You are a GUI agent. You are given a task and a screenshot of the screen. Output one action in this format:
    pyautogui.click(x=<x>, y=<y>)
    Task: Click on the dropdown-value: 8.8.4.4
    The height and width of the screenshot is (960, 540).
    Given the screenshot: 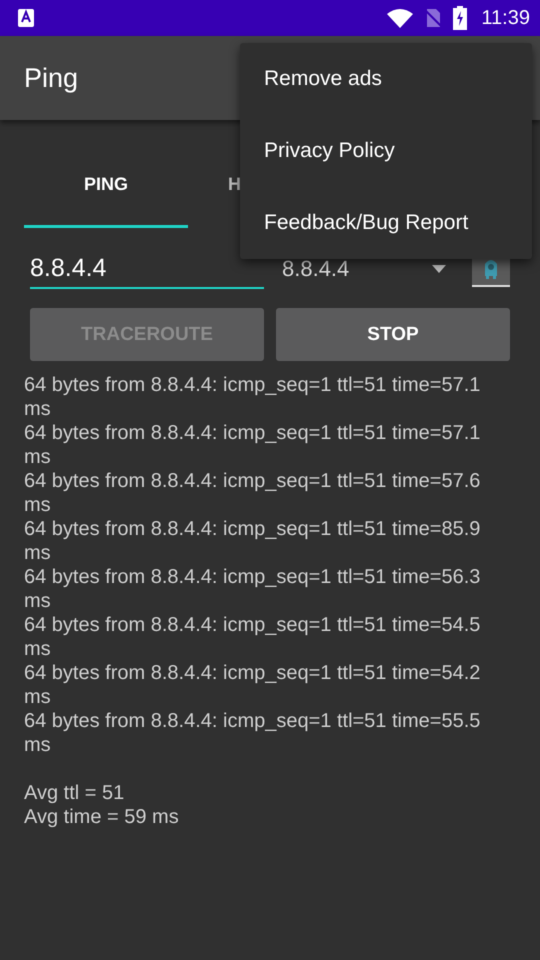 What is the action you would take?
    pyautogui.click(x=316, y=269)
    